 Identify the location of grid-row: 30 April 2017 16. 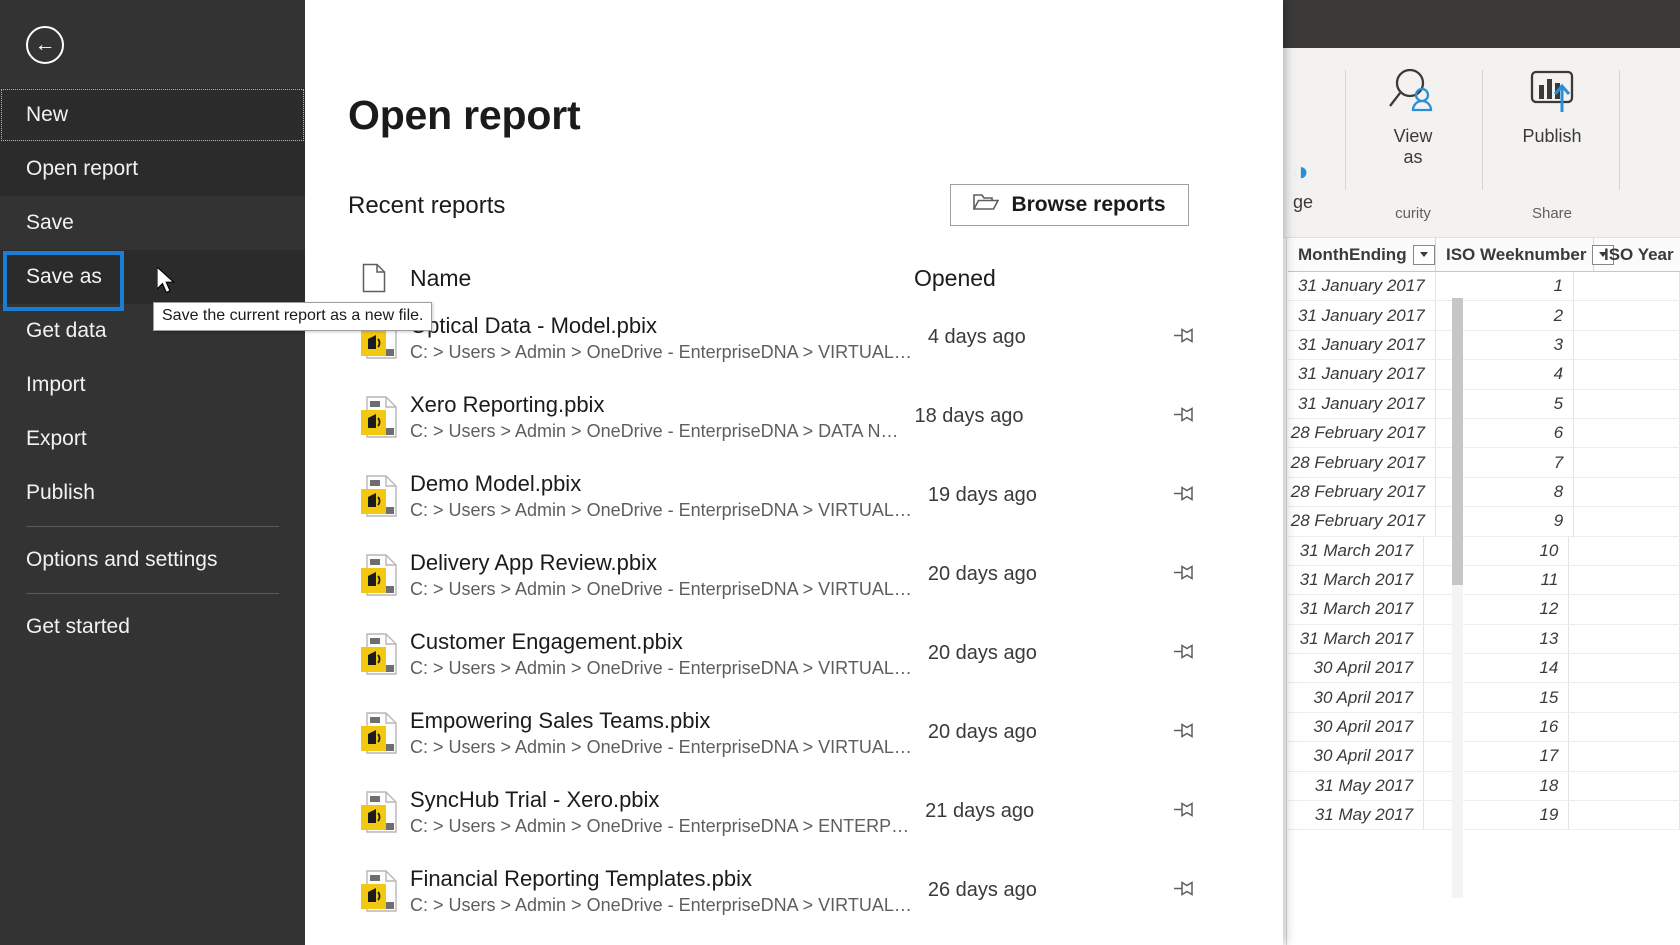
(1484, 727).